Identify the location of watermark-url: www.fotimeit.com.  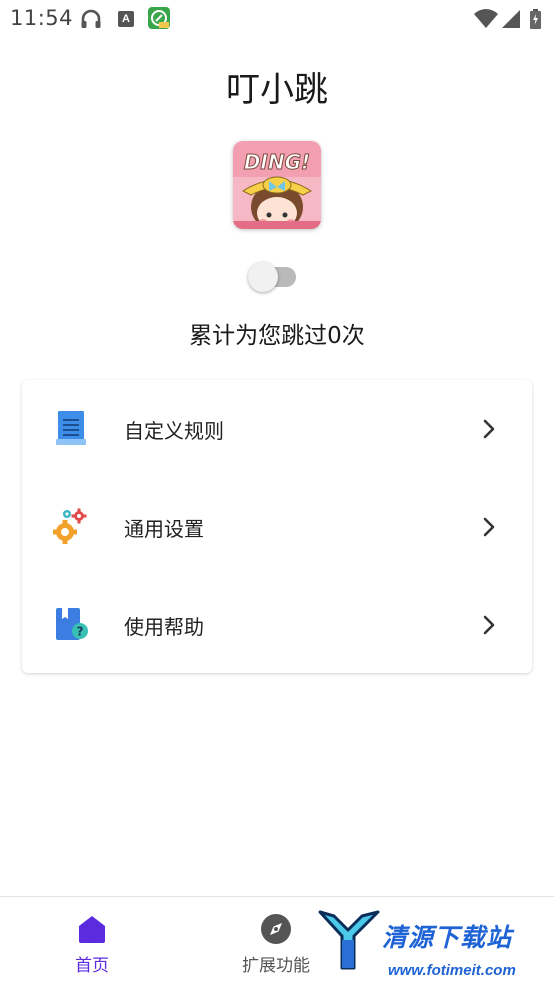
(452, 970).